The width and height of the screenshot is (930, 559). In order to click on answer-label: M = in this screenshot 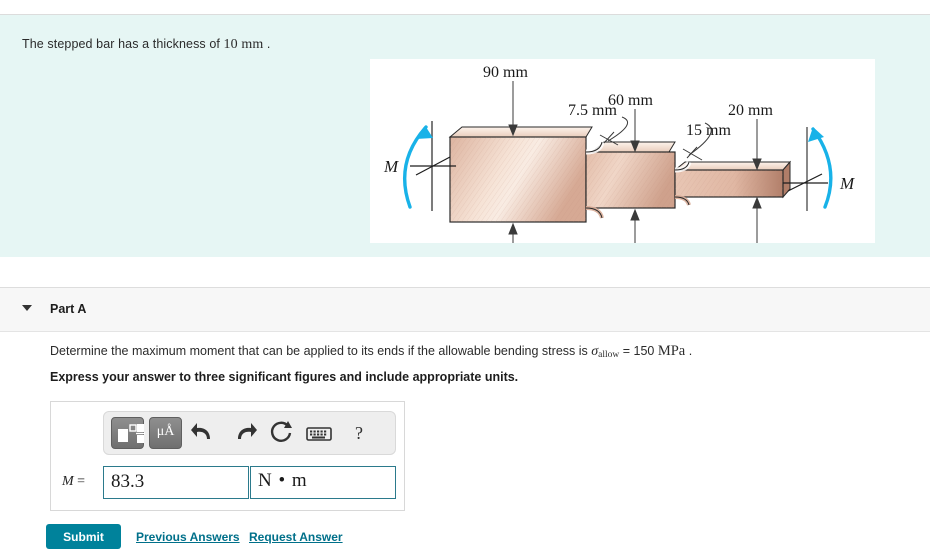, I will do `click(73, 482)`.